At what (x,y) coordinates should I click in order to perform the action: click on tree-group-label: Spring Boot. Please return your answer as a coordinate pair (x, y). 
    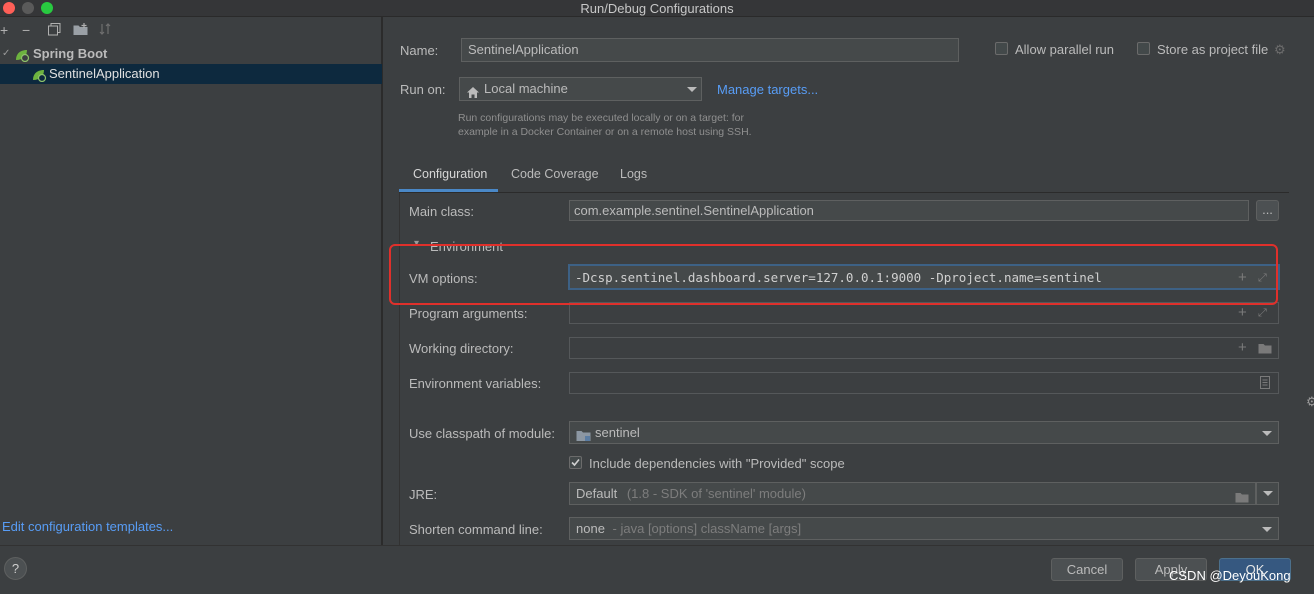
    Looking at the image, I should click on (70, 53).